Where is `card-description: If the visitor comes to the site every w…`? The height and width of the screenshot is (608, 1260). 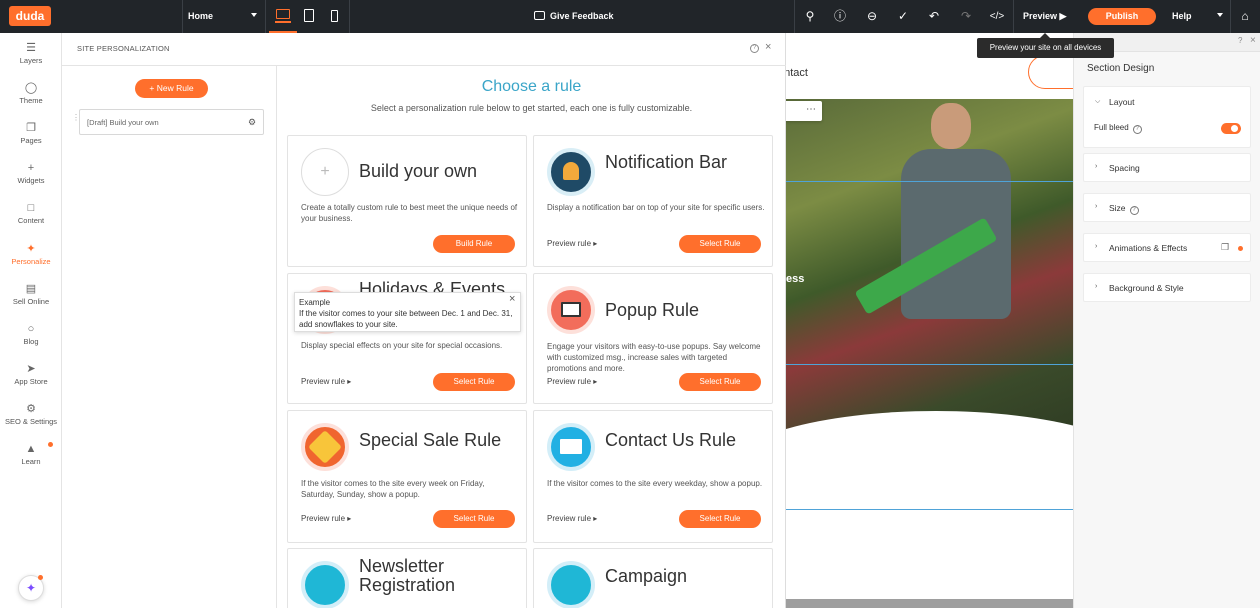
card-description: If the visitor comes to the site every w… is located at coordinates (655, 483).